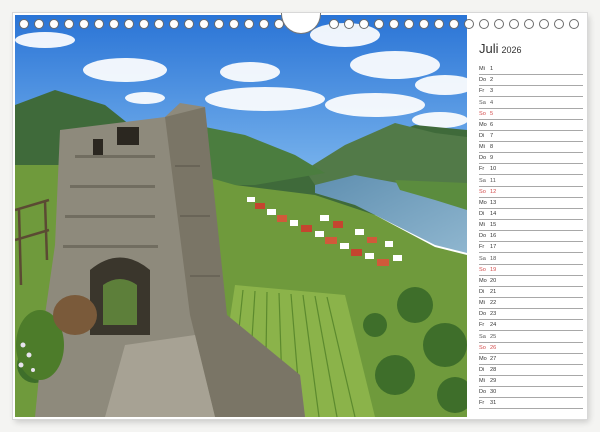 The image size is (600, 432). I want to click on day-number: 20, so click(493, 280).